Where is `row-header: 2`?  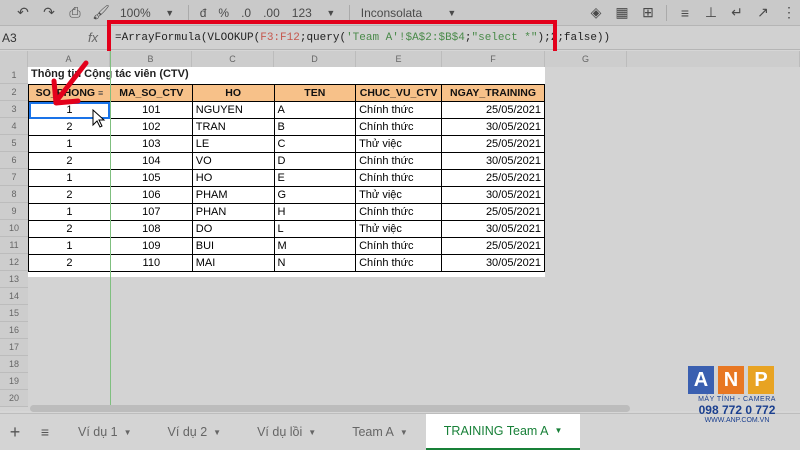 row-header: 2 is located at coordinates (14, 92).